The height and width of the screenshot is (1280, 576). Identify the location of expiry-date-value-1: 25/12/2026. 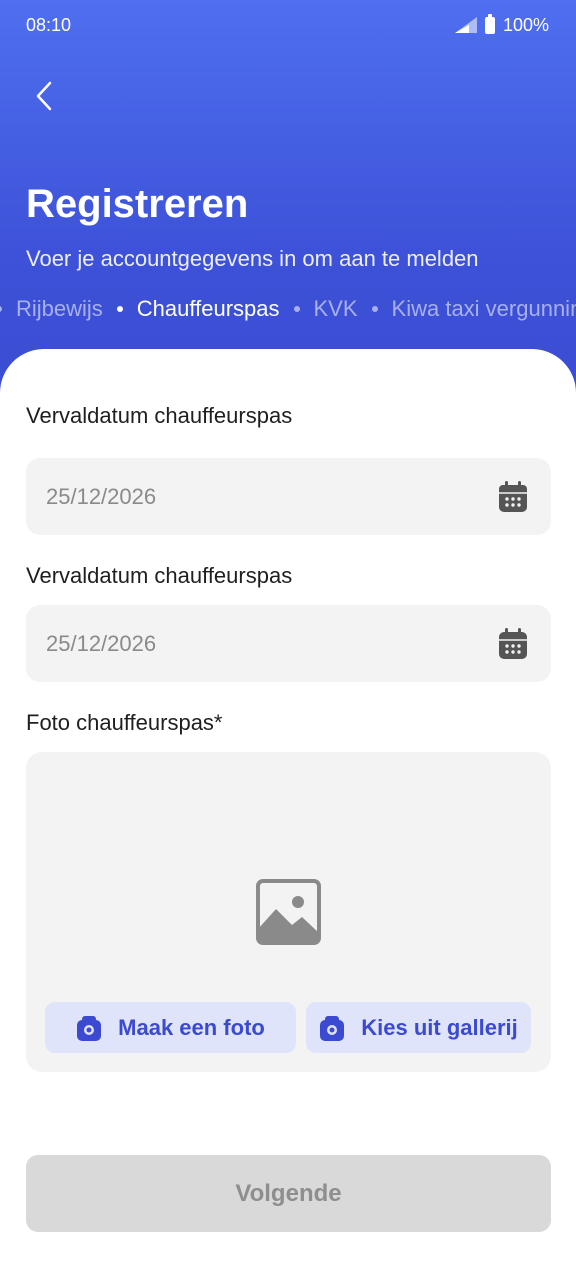
(101, 496).